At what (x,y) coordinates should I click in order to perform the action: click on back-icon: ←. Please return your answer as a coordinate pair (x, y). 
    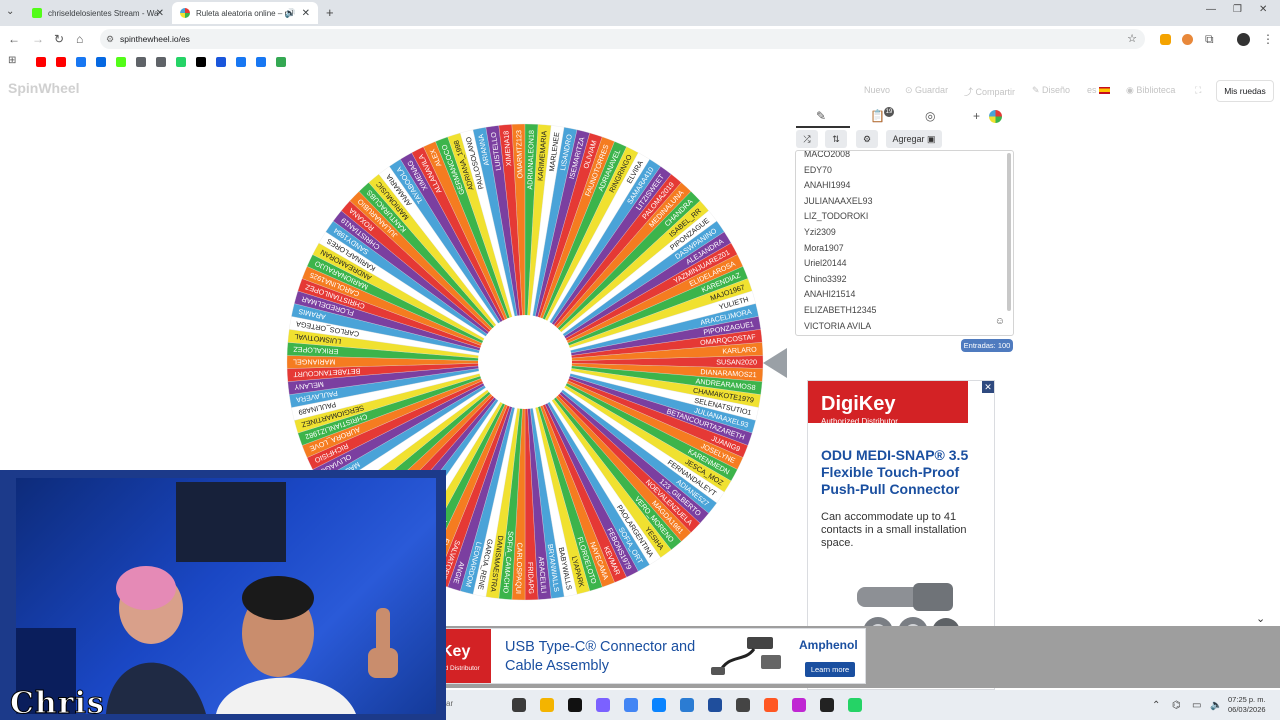
    Looking at the image, I should click on (14, 39).